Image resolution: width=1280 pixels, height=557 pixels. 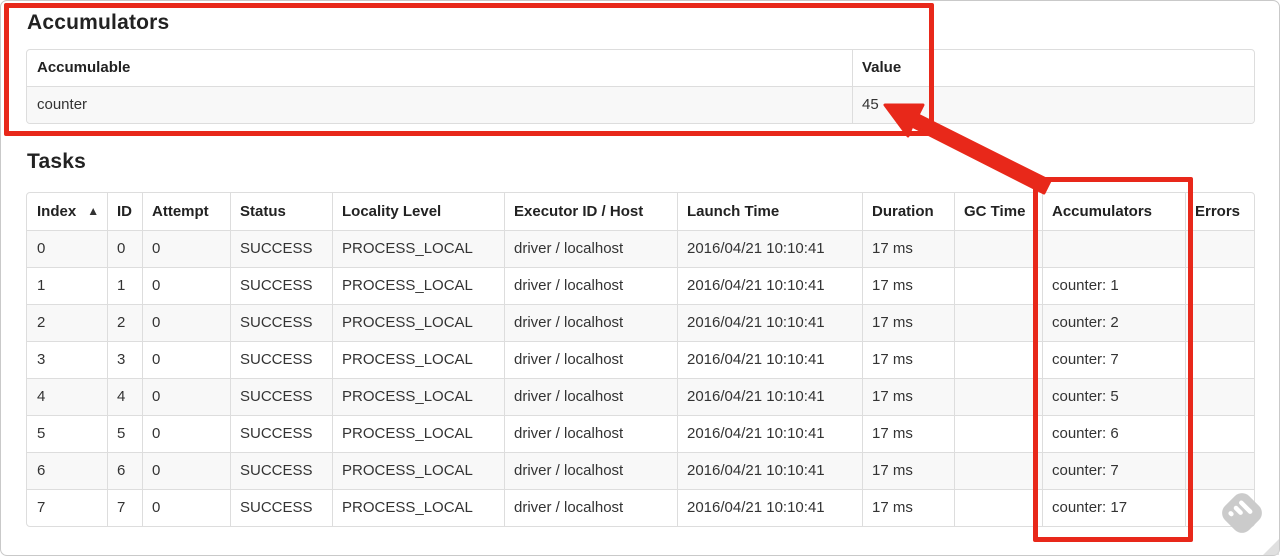 I want to click on cell-accumulators: counter: 6, so click(x=1113, y=433).